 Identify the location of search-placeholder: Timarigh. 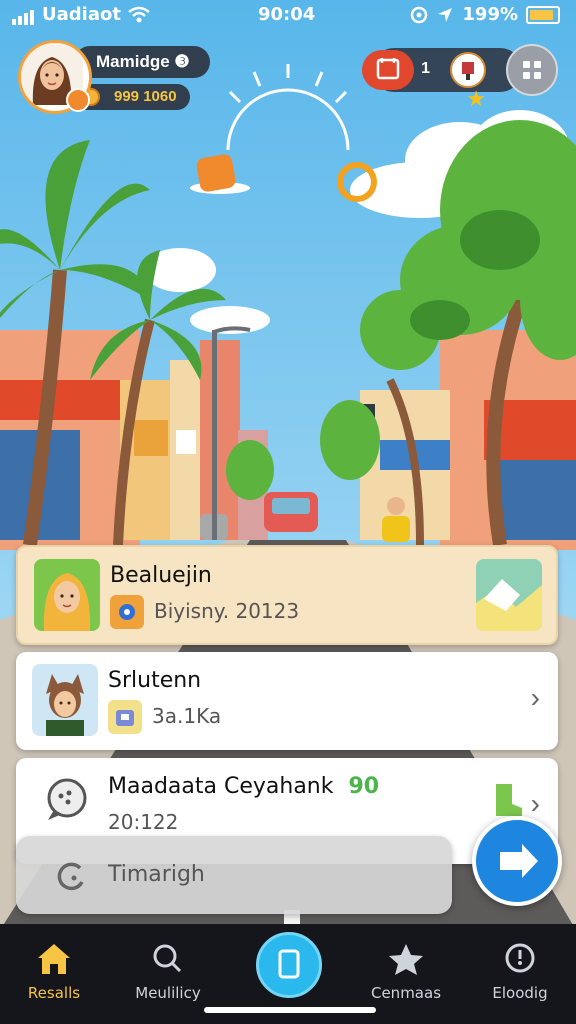
(156, 874).